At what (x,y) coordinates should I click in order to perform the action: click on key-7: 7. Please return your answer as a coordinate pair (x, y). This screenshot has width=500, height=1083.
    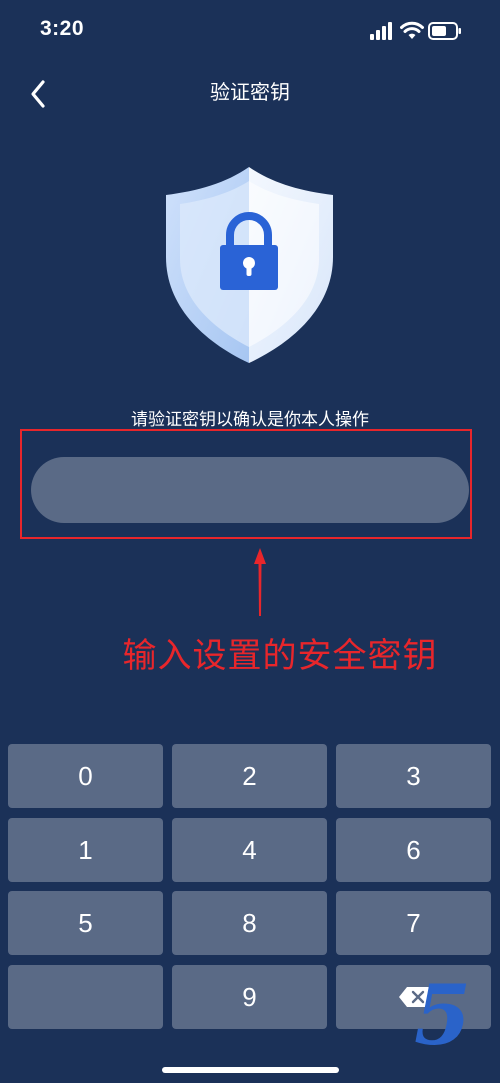
    Looking at the image, I should click on (413, 923).